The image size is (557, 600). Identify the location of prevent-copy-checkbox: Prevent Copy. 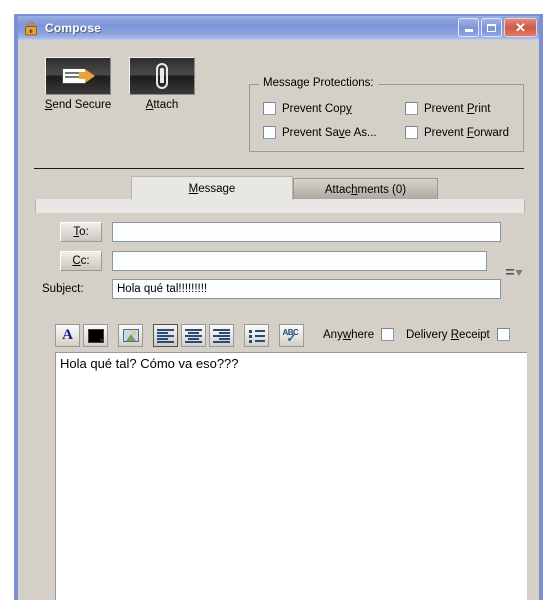
(307, 108).